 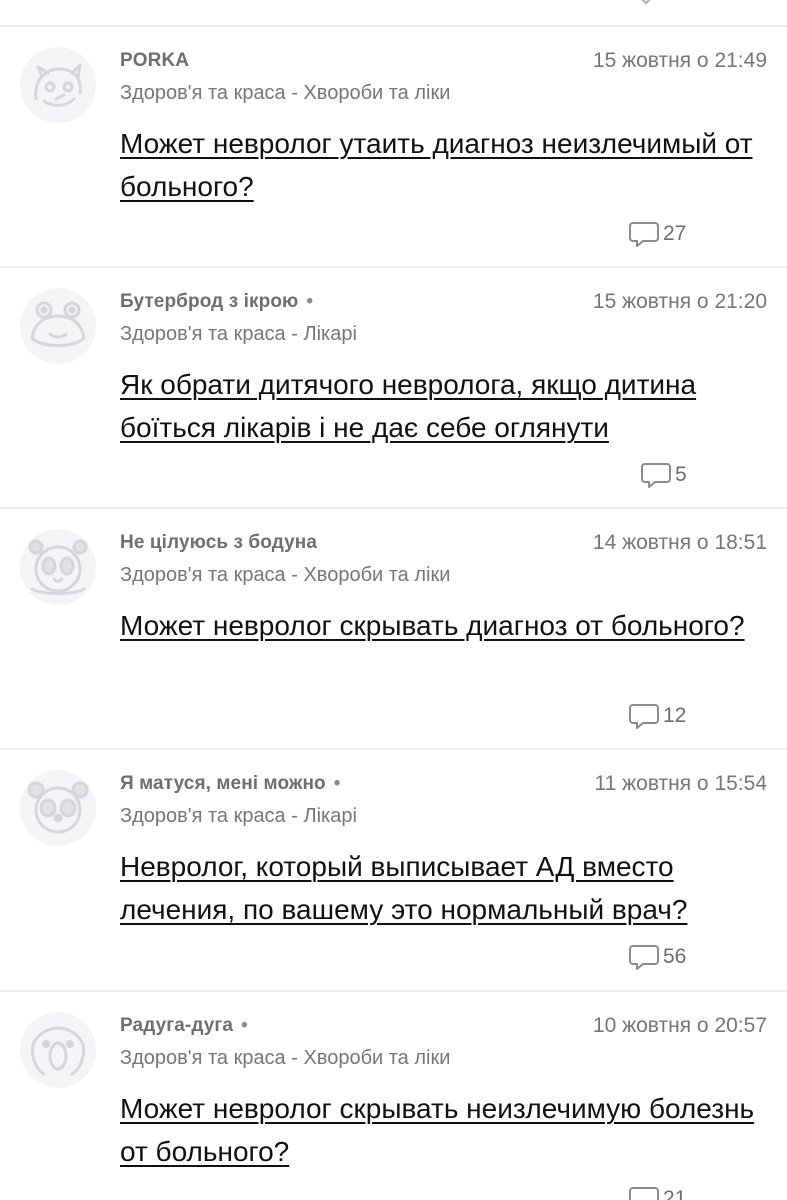 What do you see at coordinates (154, 61) in the screenshot?
I see `author-name: PORKA` at bounding box center [154, 61].